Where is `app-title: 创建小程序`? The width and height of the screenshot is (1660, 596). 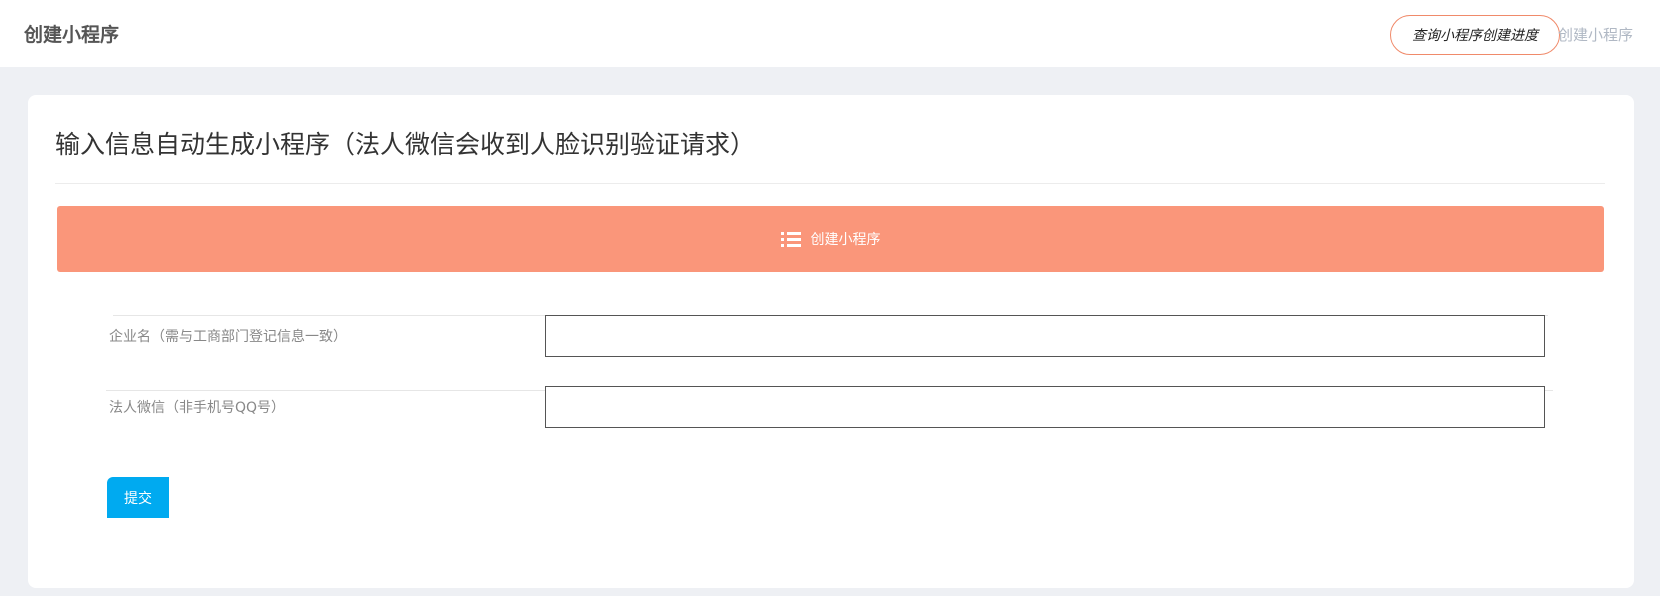 app-title: 创建小程序 is located at coordinates (72, 35).